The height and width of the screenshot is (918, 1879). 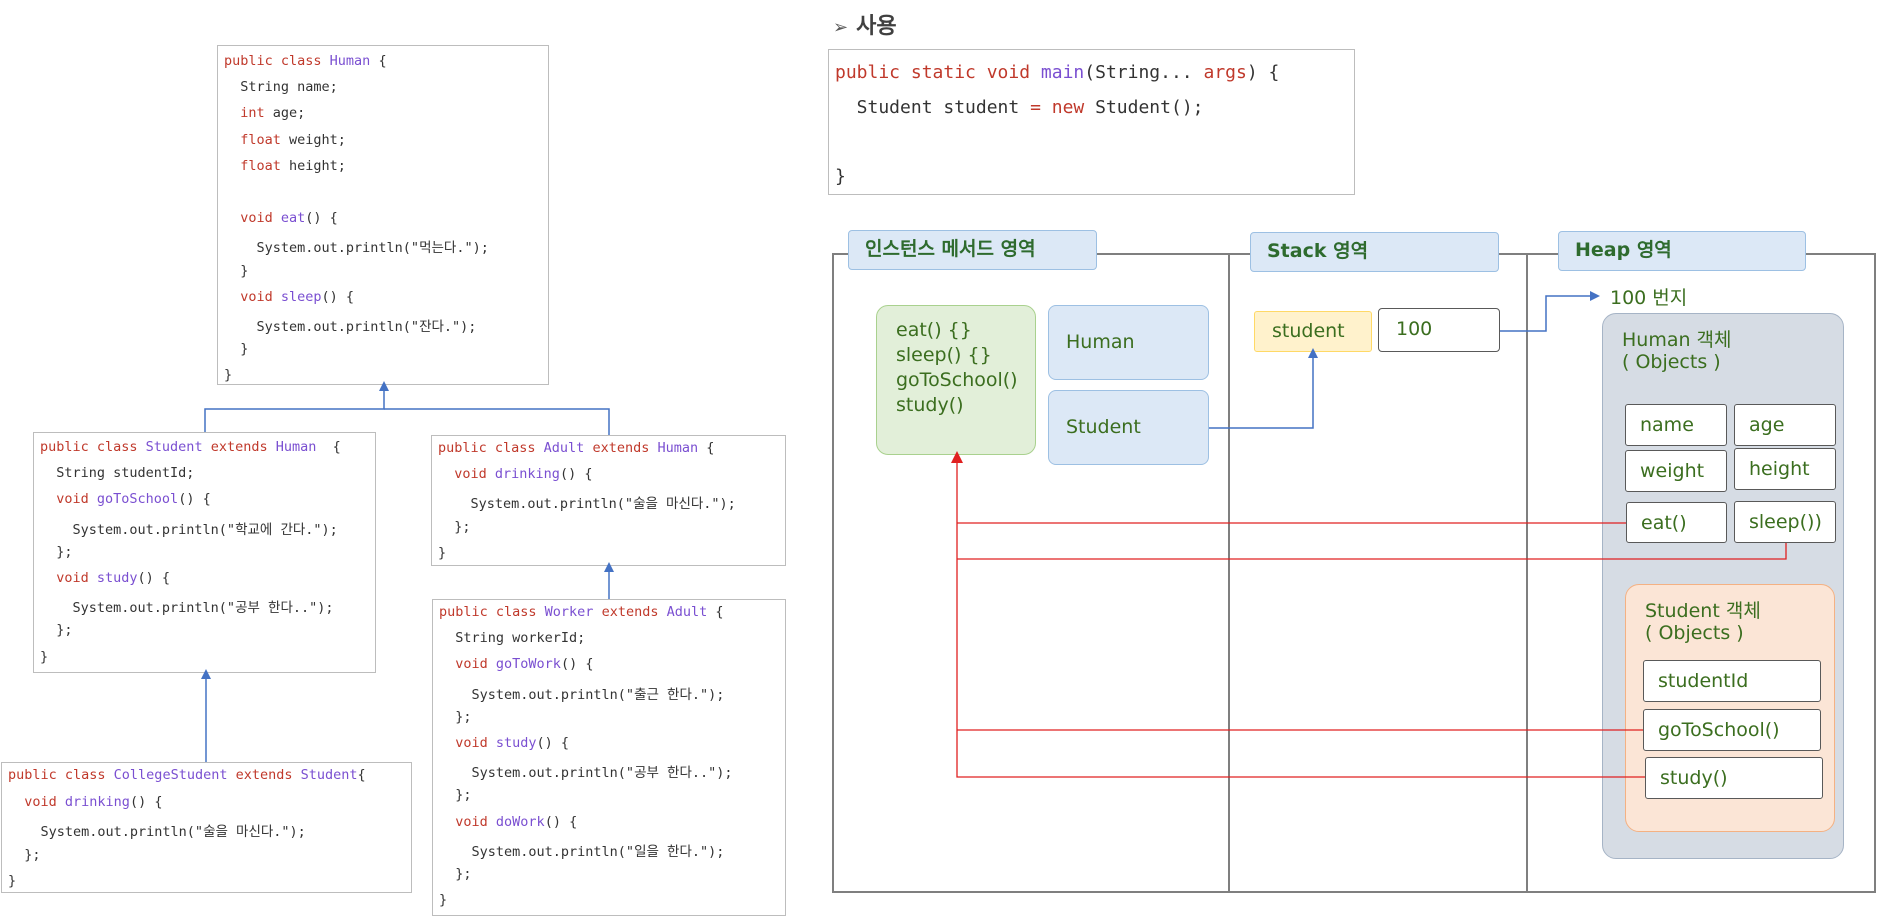 I want to click on adult-to-human-arrow, so click(x=497, y=421).